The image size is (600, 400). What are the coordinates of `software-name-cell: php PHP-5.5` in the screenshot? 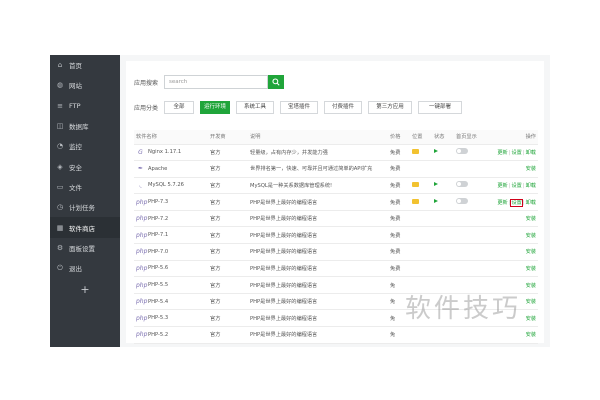 It's located at (171, 285).